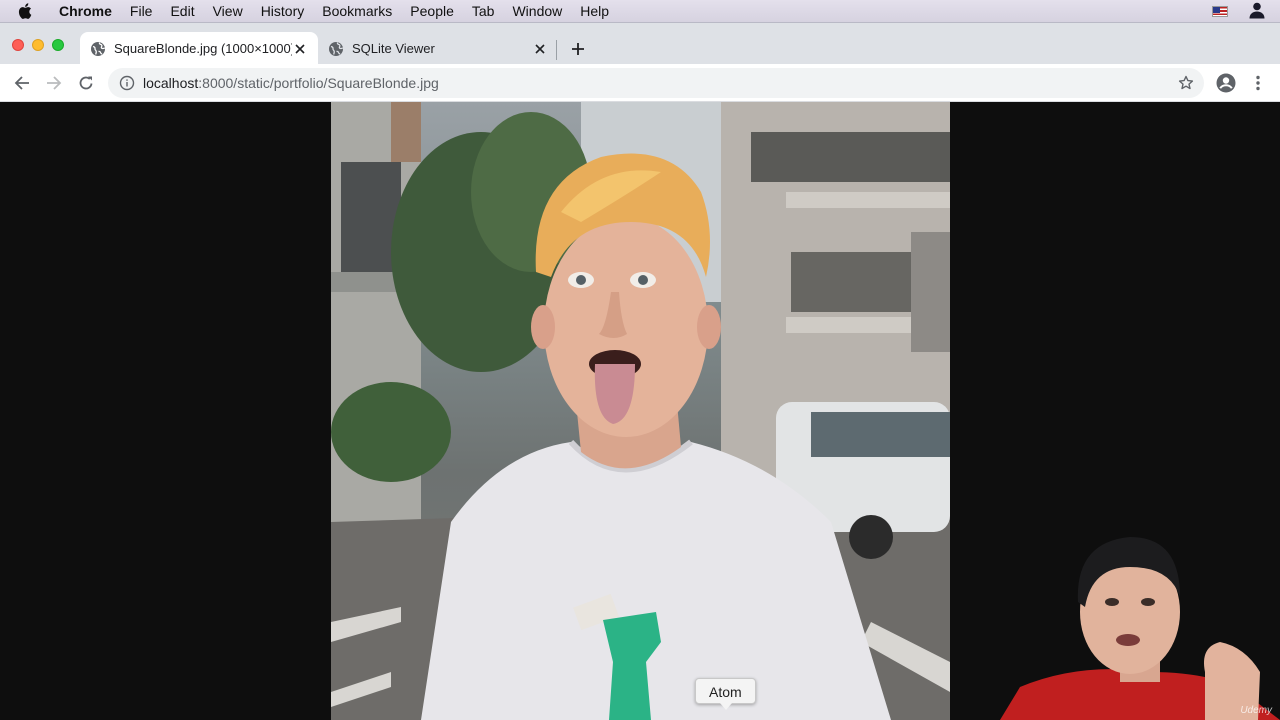 This screenshot has height=720, width=1280. I want to click on menu-window: Window, so click(537, 11).